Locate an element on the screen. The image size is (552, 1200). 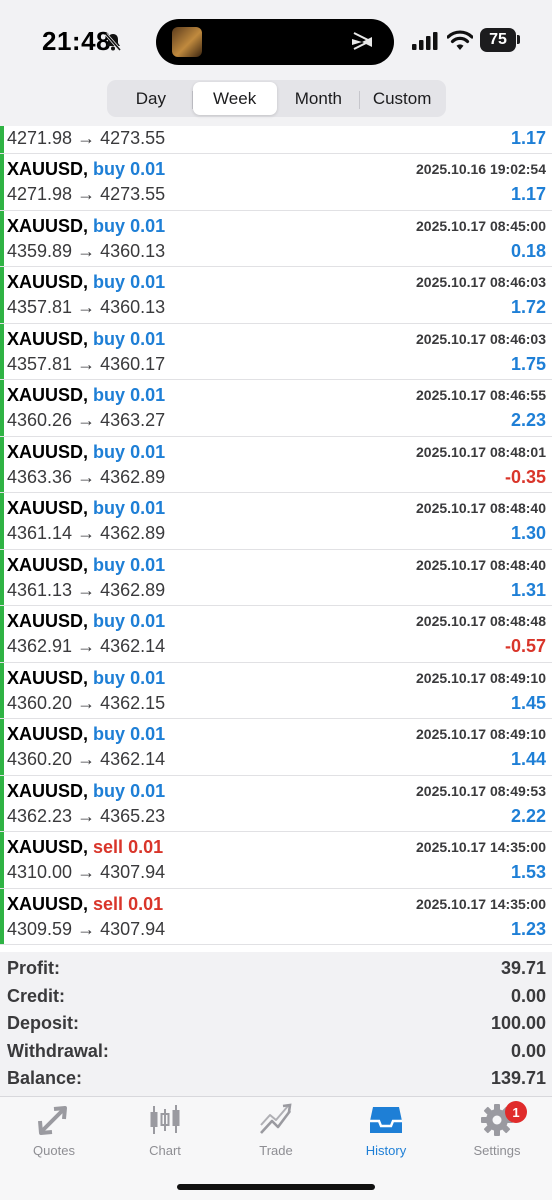
deal-close-price: 4360.13 is located at coordinates (133, 307).